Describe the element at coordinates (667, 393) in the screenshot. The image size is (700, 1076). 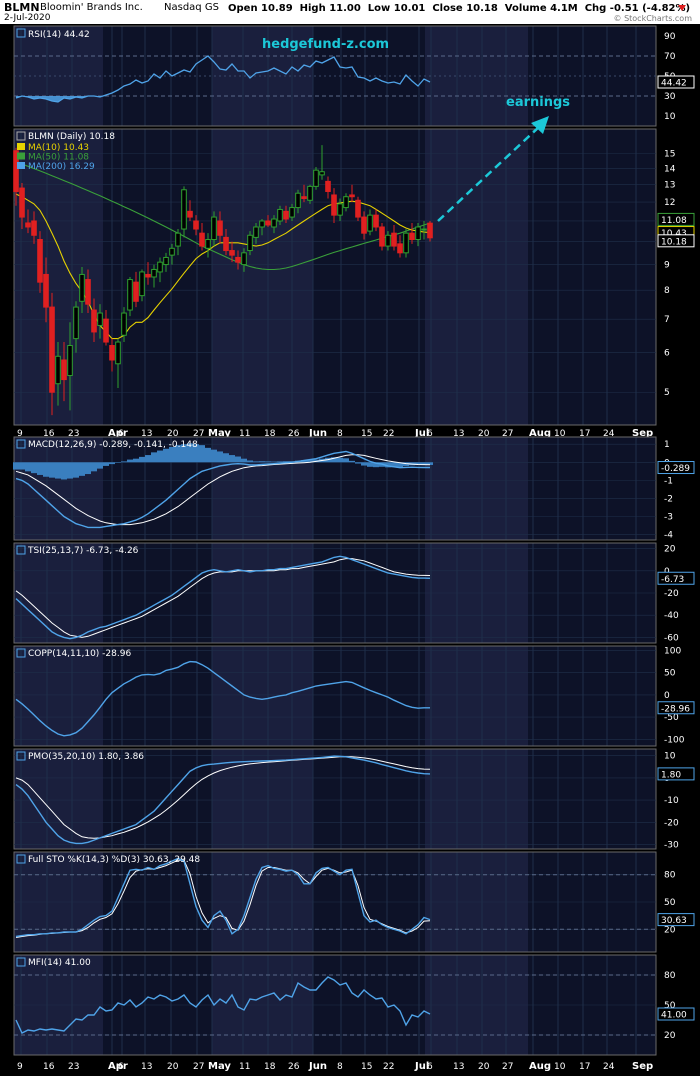
I see `price-y-tick-label: 5` at that location.